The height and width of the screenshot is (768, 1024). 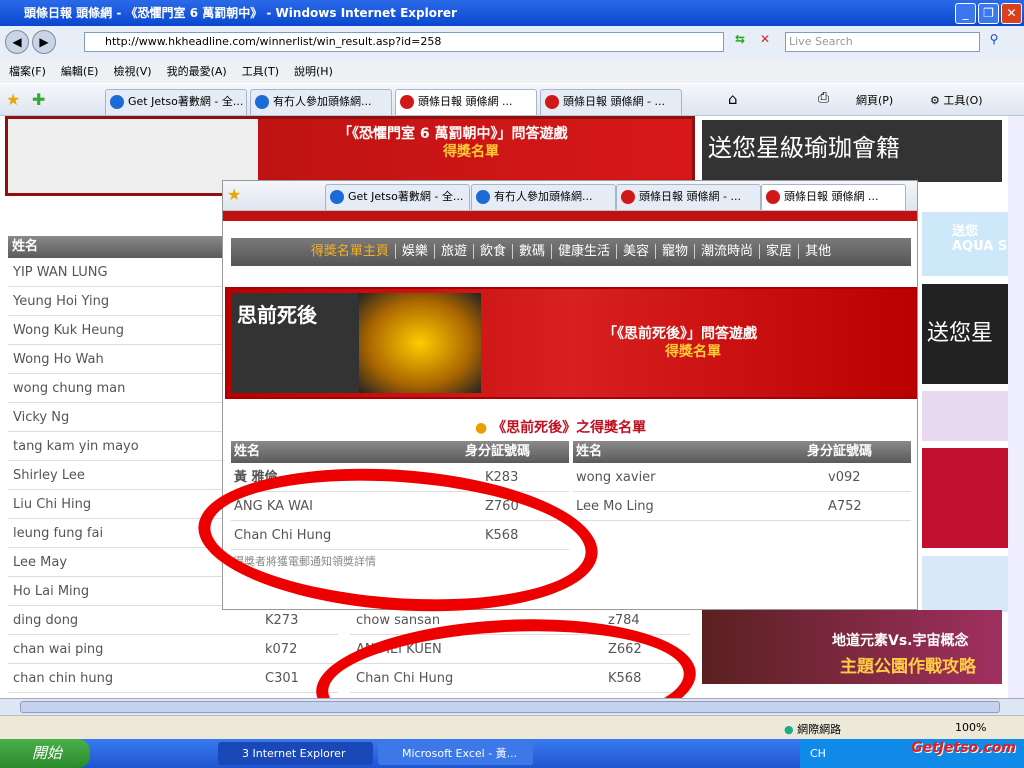 I want to click on book-ad, so click(x=965, y=584).